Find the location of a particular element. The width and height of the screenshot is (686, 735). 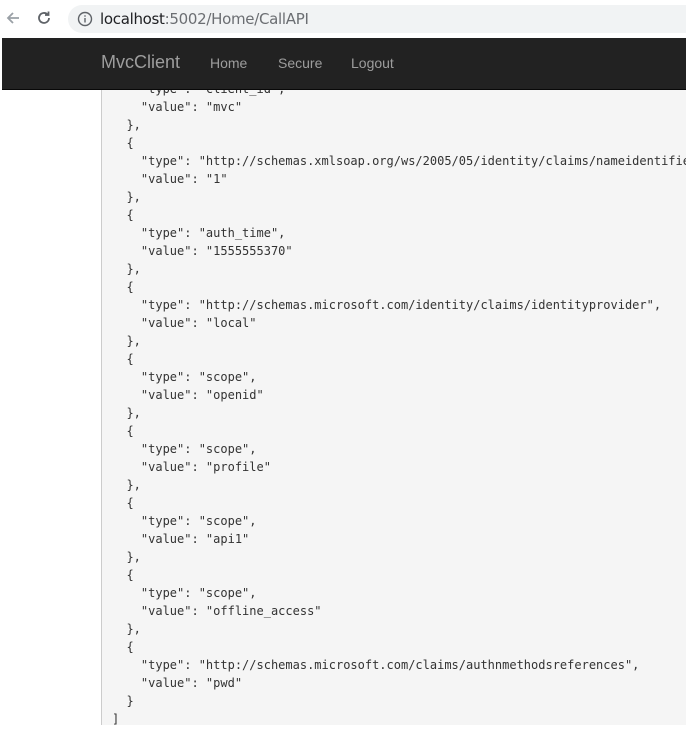

back-button is located at coordinates (13, 18).